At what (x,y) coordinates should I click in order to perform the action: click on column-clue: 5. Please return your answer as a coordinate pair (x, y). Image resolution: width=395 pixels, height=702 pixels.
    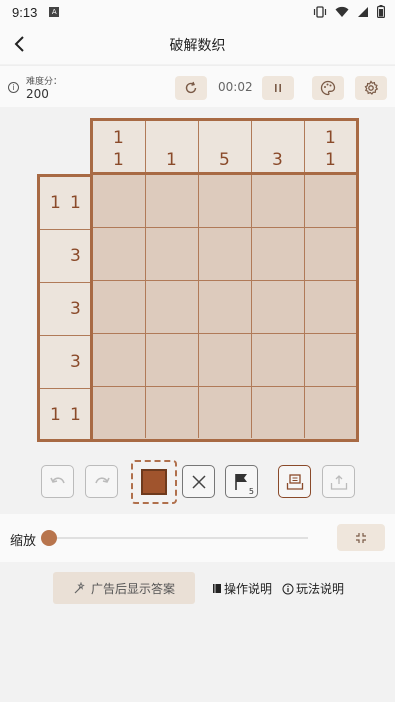
    Looking at the image, I should click on (224, 160).